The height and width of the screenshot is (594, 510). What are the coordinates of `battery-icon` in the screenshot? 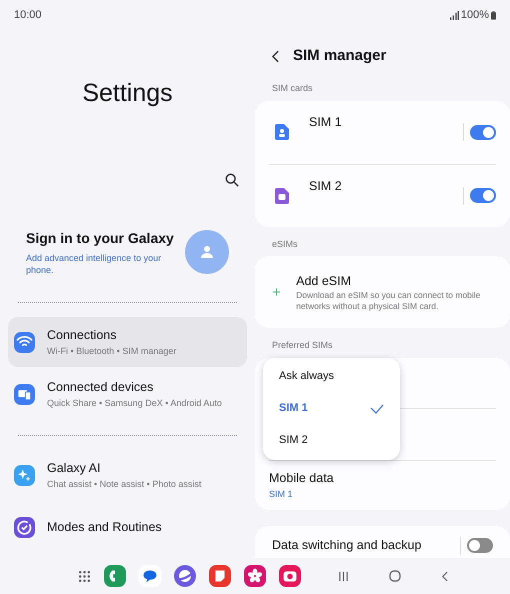 It's located at (493, 15).